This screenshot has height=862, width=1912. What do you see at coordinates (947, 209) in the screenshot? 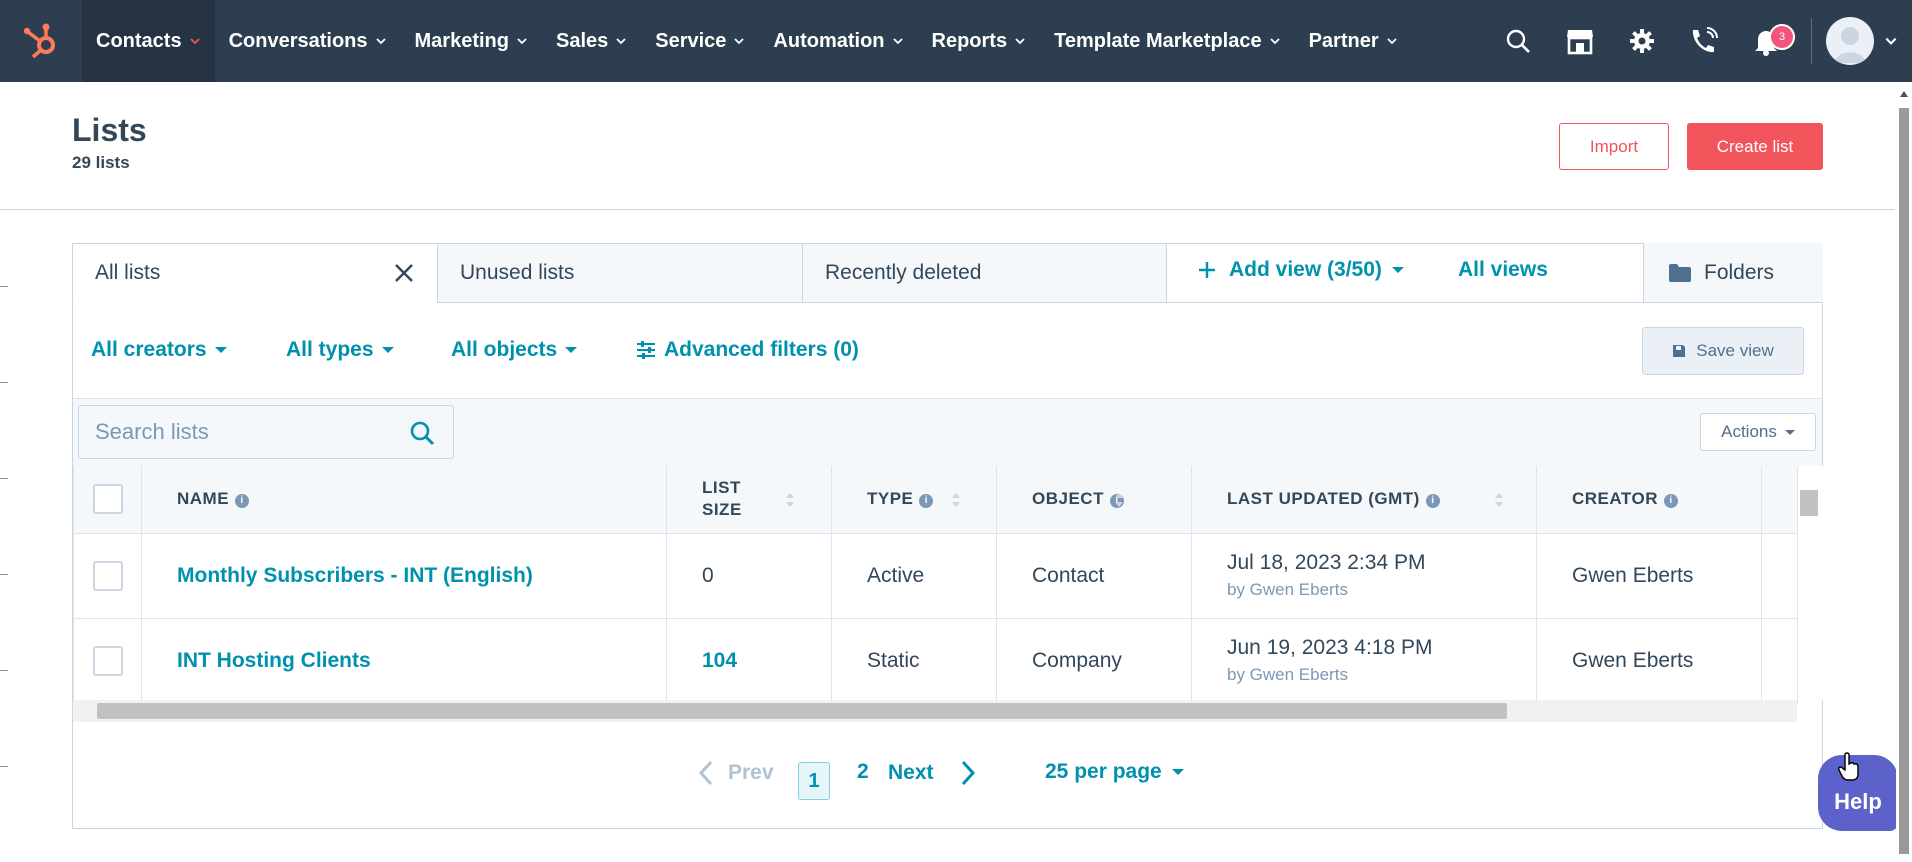
I see `header-divider` at bounding box center [947, 209].